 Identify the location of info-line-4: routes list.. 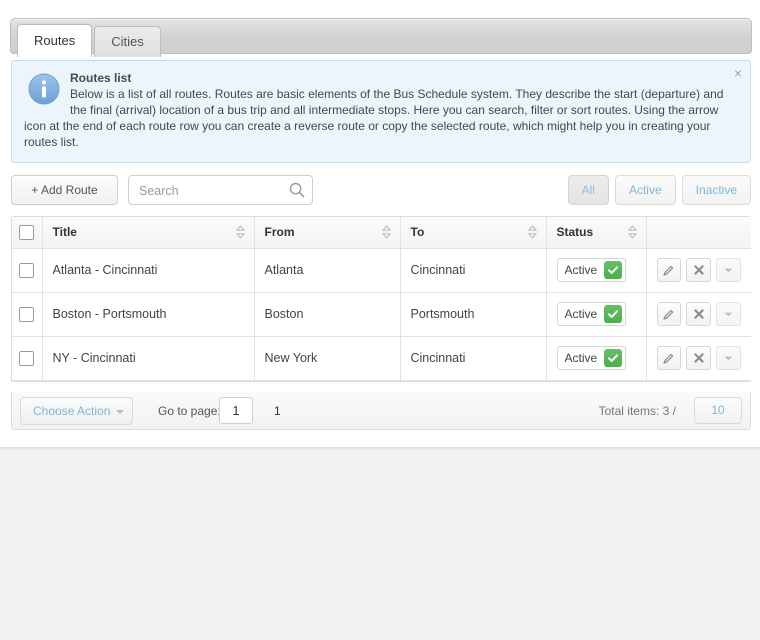
(51, 142).